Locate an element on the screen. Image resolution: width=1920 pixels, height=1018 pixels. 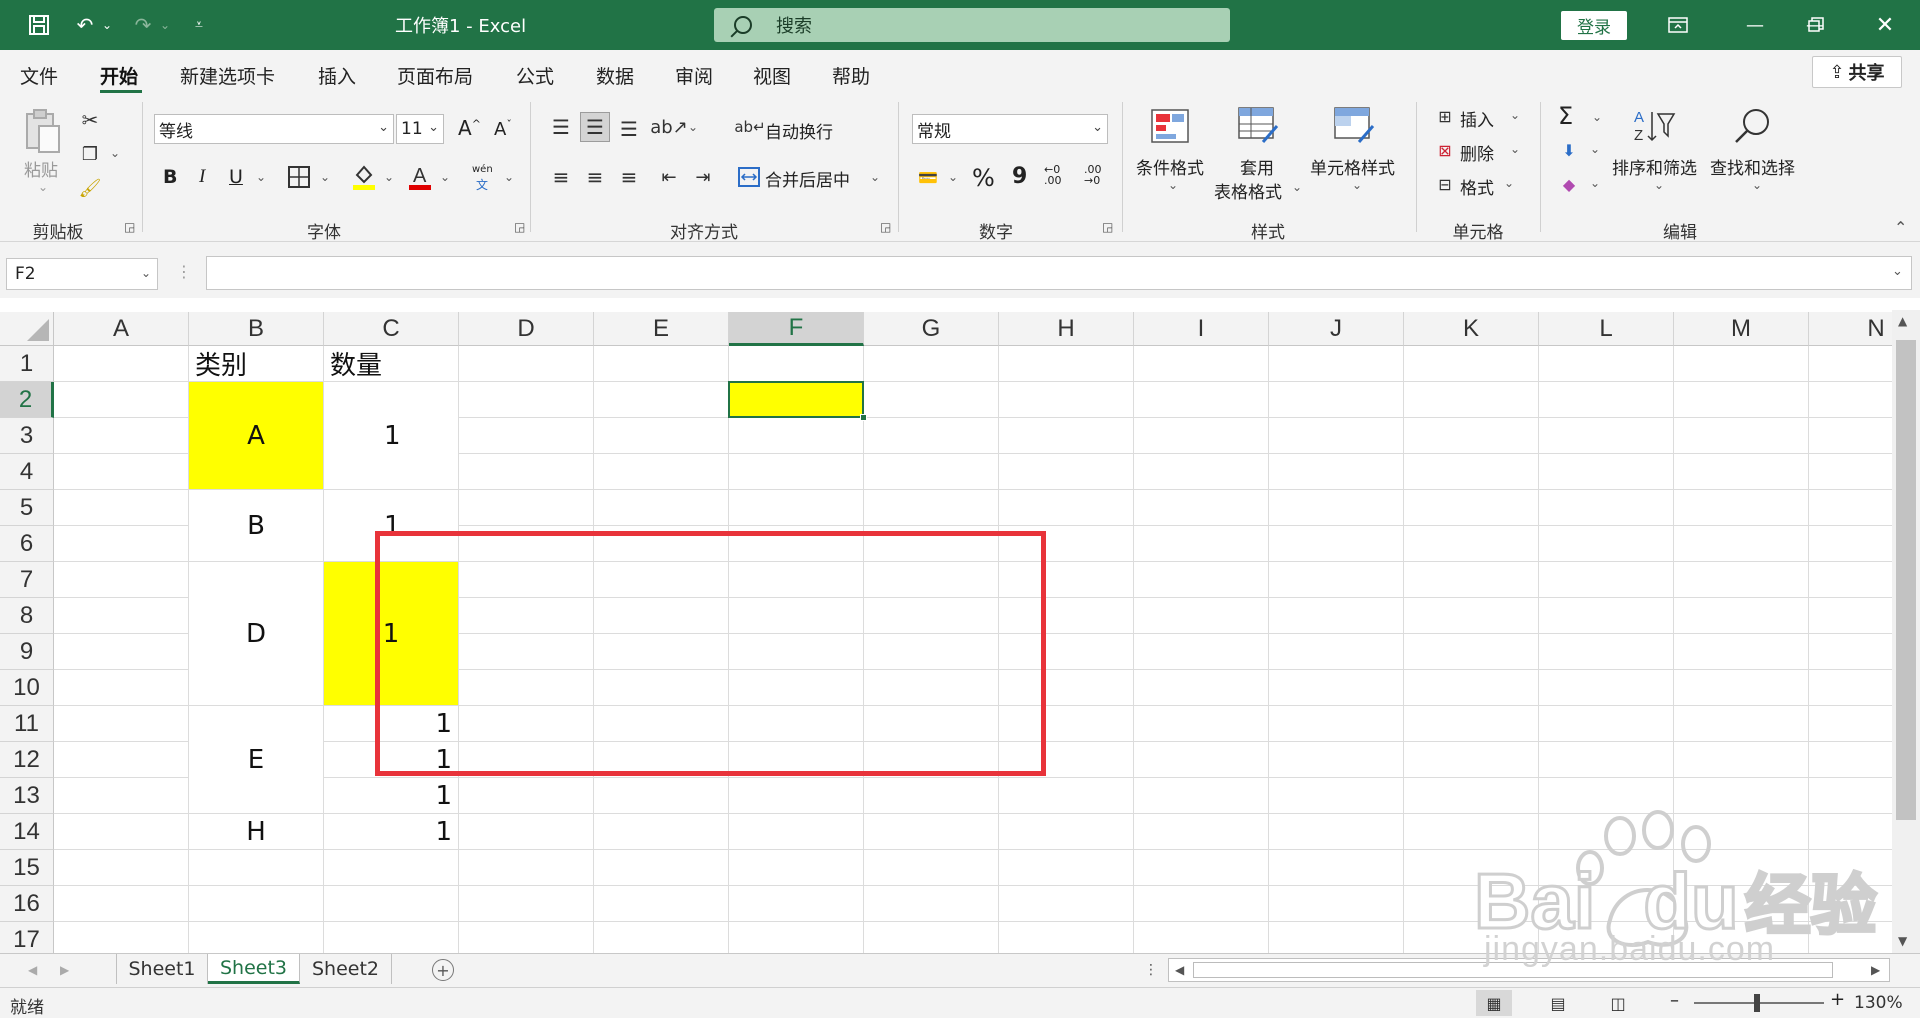
zoom-slider-thumb is located at coordinates (1757, 1003).